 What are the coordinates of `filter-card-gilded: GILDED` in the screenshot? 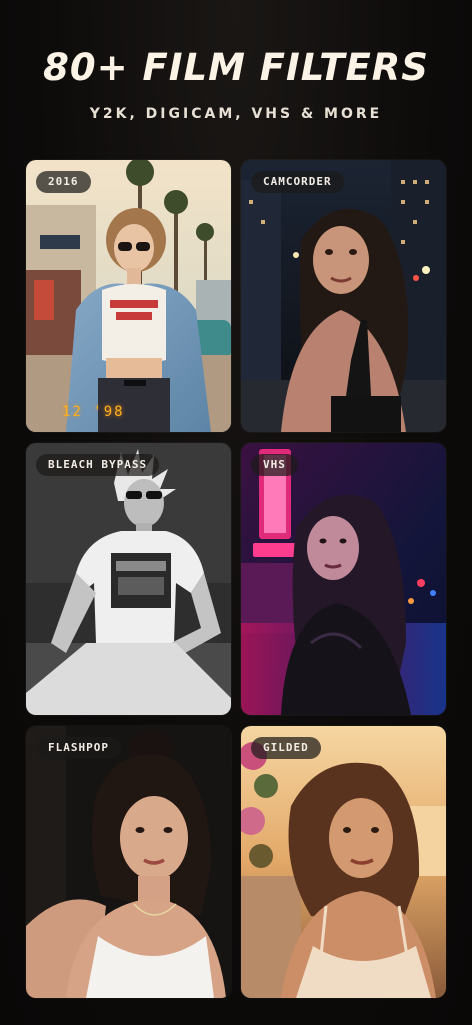 It's located at (343, 862).